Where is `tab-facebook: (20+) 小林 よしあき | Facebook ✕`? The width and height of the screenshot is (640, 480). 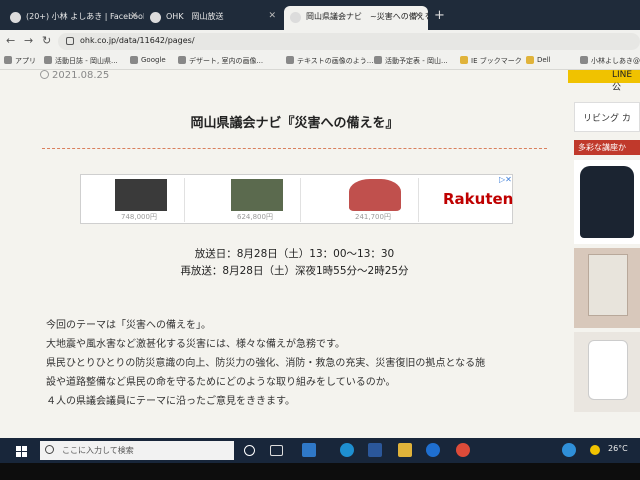 tab-facebook: (20+) 小林 よしあき | Facebook ✕ is located at coordinates (74, 18).